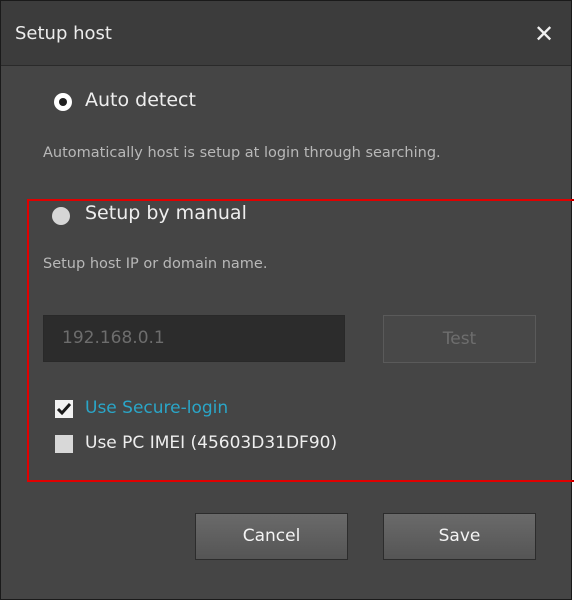 This screenshot has width=574, height=602. Describe the element at coordinates (63, 33) in the screenshot. I see `dialog-title: Setup host` at that location.